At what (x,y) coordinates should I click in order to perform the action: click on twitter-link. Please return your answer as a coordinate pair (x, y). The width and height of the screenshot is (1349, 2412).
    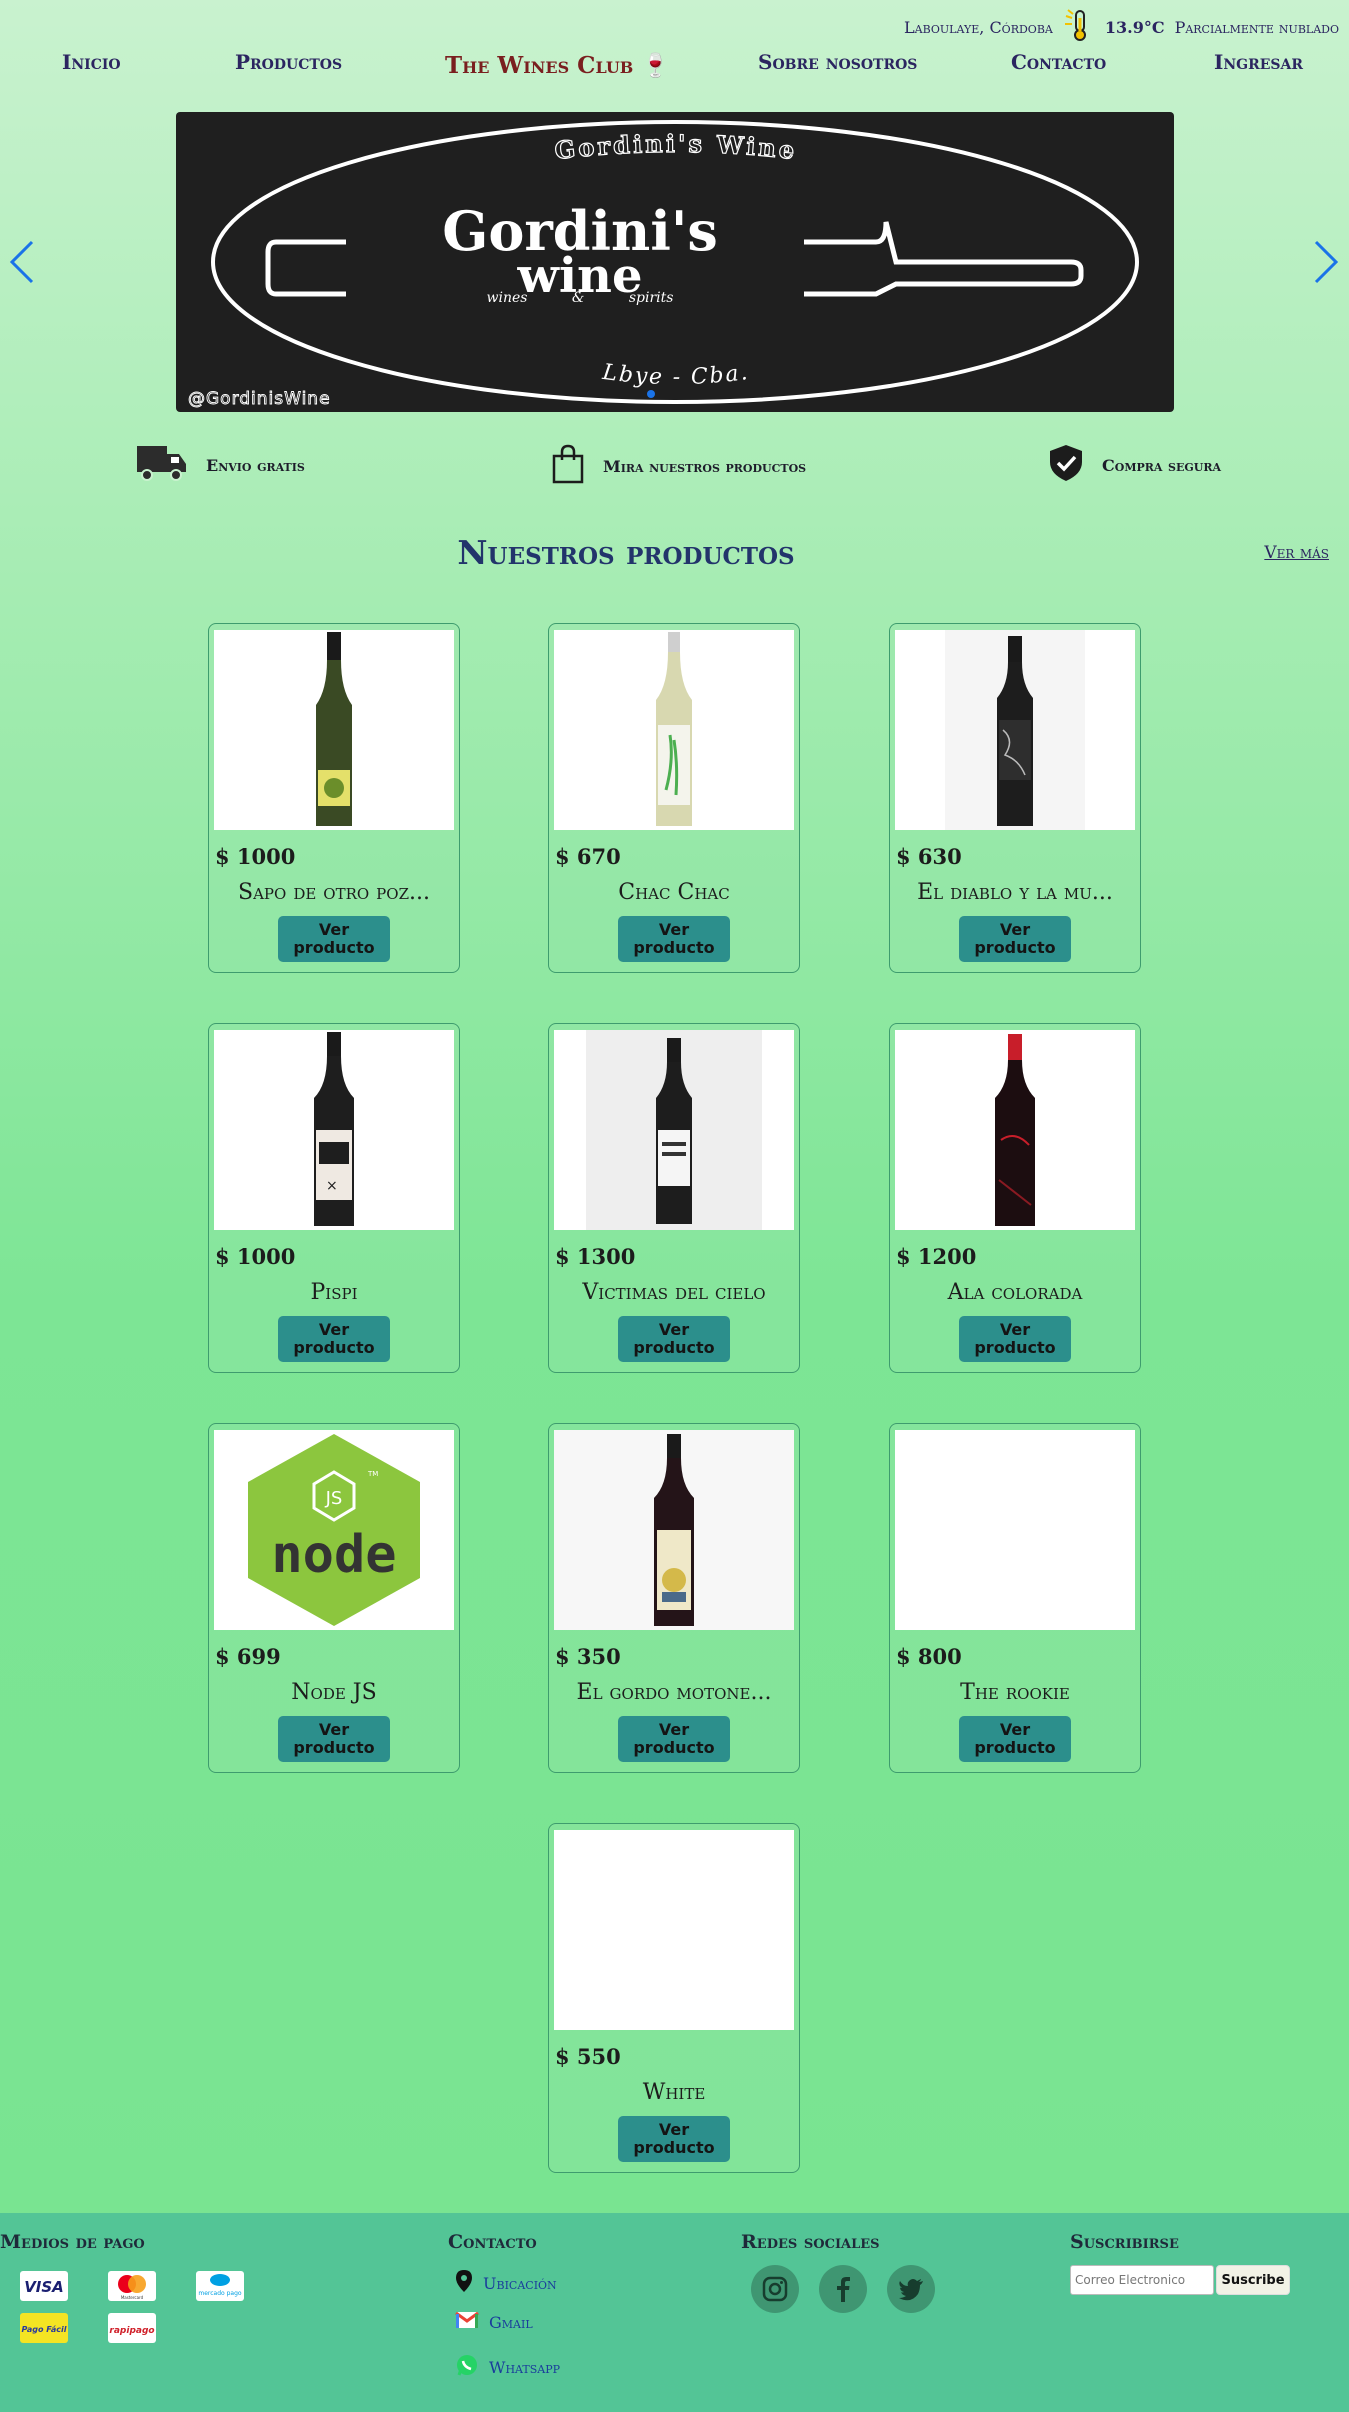
    Looking at the image, I should click on (911, 2289).